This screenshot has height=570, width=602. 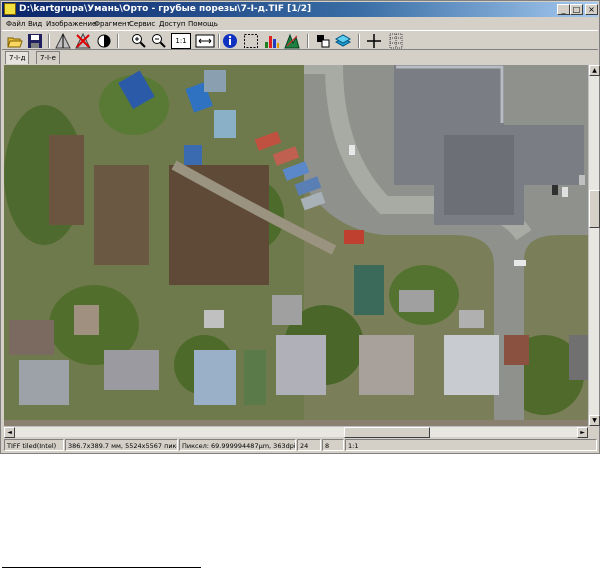 I want to click on scroll-up-button: ▲, so click(x=594, y=70).